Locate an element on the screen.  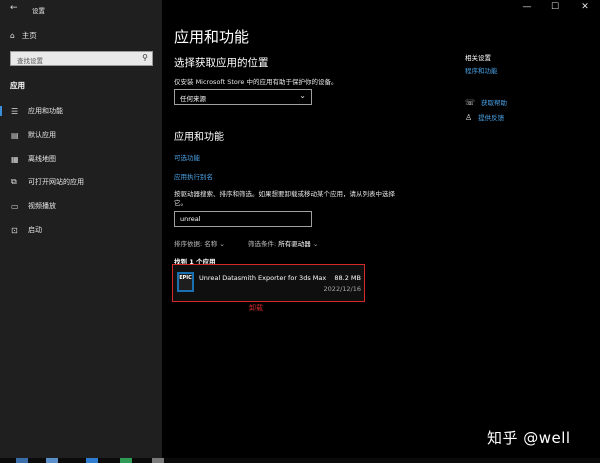
app-source-value: 任何来源 is located at coordinates (193, 99).